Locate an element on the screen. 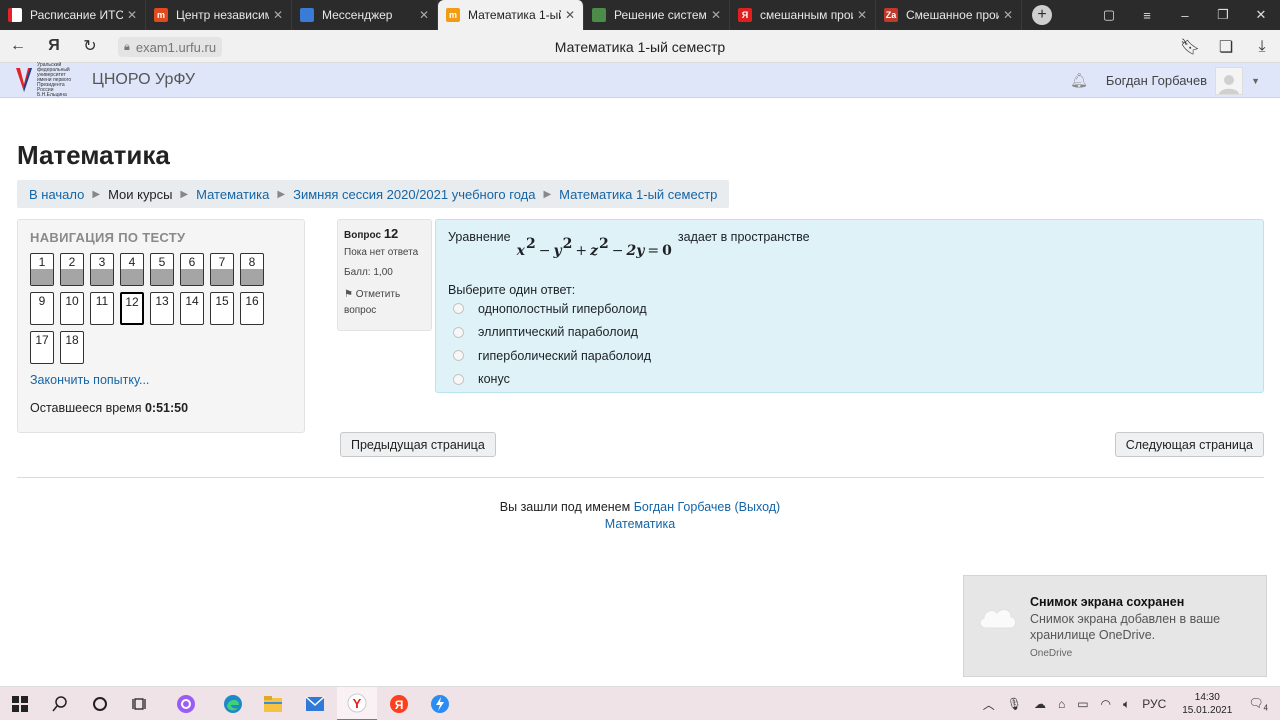  logout-link: (Выход) is located at coordinates (757, 507).